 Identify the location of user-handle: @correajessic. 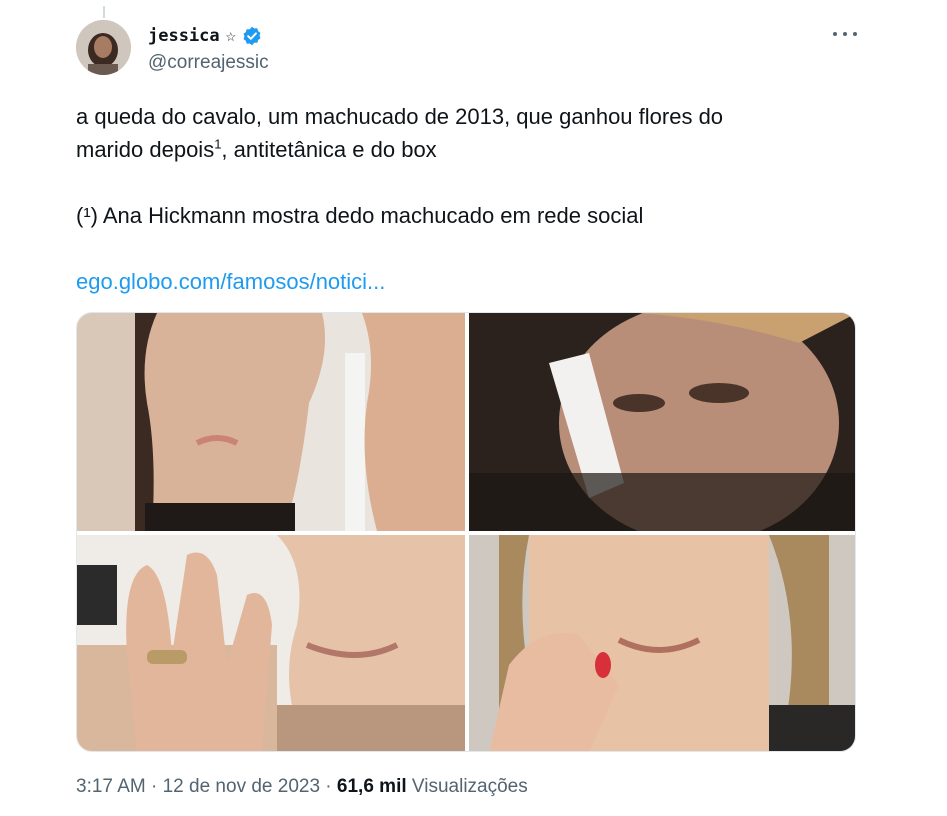
(208, 63).